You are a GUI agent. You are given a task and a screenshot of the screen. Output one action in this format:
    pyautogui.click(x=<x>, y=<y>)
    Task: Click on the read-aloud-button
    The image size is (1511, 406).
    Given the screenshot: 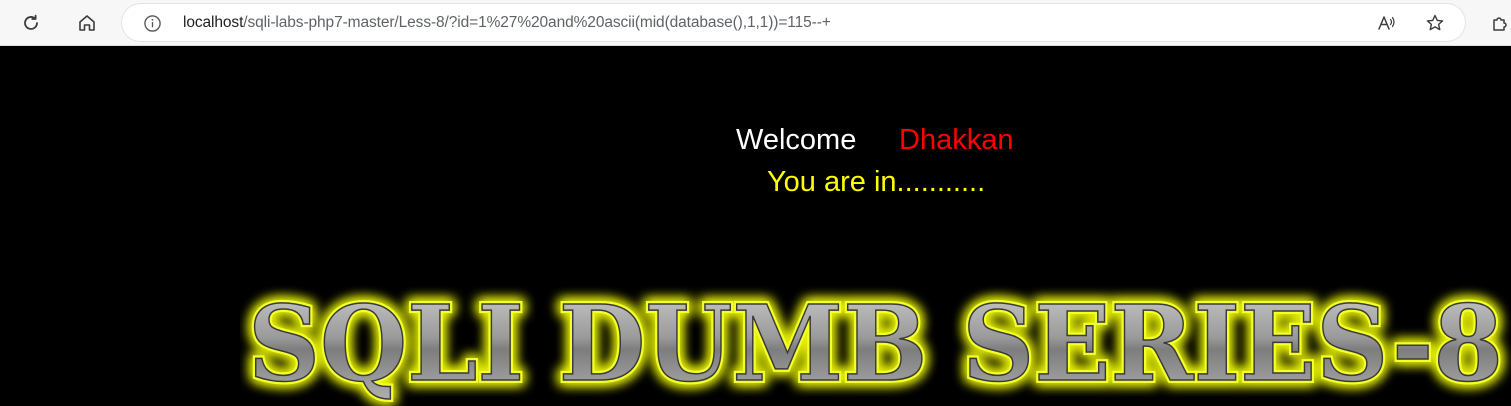 What is the action you would take?
    pyautogui.click(x=1386, y=23)
    